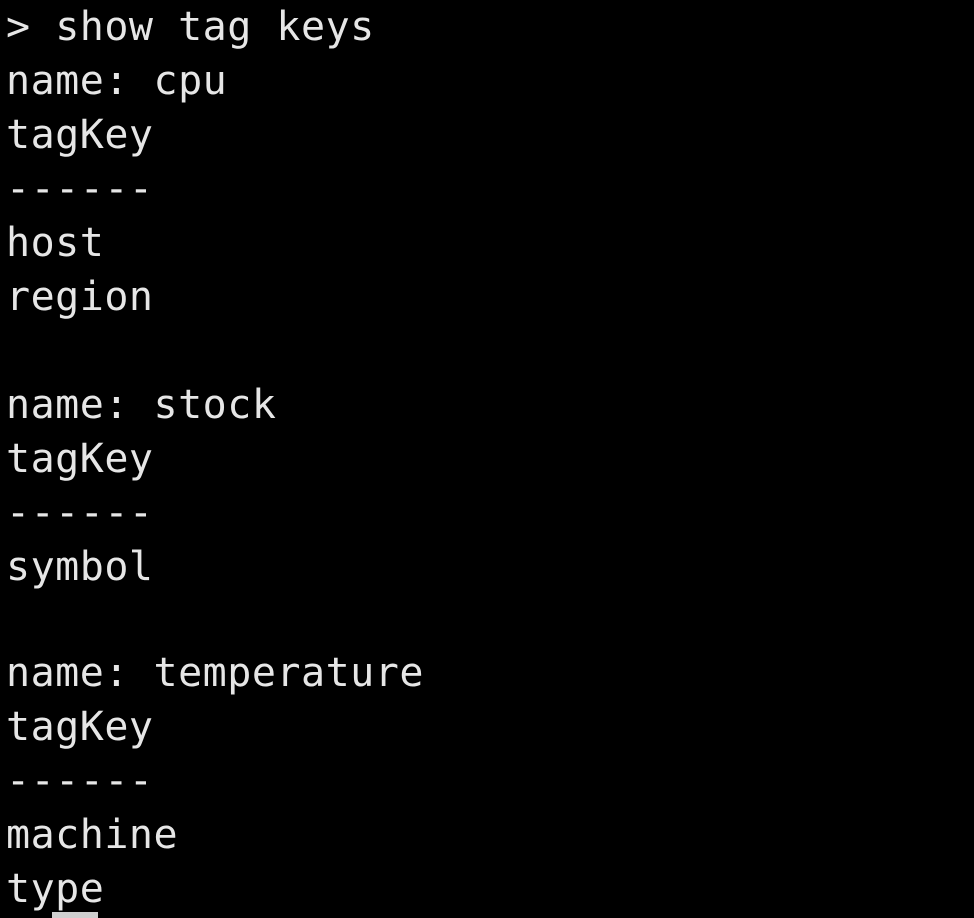 Image resolution: width=974 pixels, height=918 pixels. Describe the element at coordinates (75, 915) in the screenshot. I see `terminal-cursor` at that location.